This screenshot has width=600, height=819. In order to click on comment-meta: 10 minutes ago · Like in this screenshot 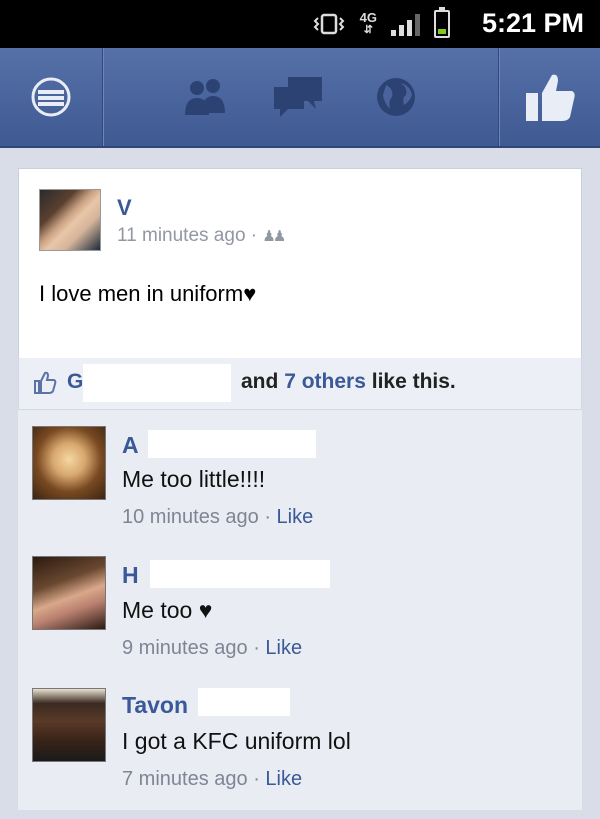, I will do `click(218, 517)`.